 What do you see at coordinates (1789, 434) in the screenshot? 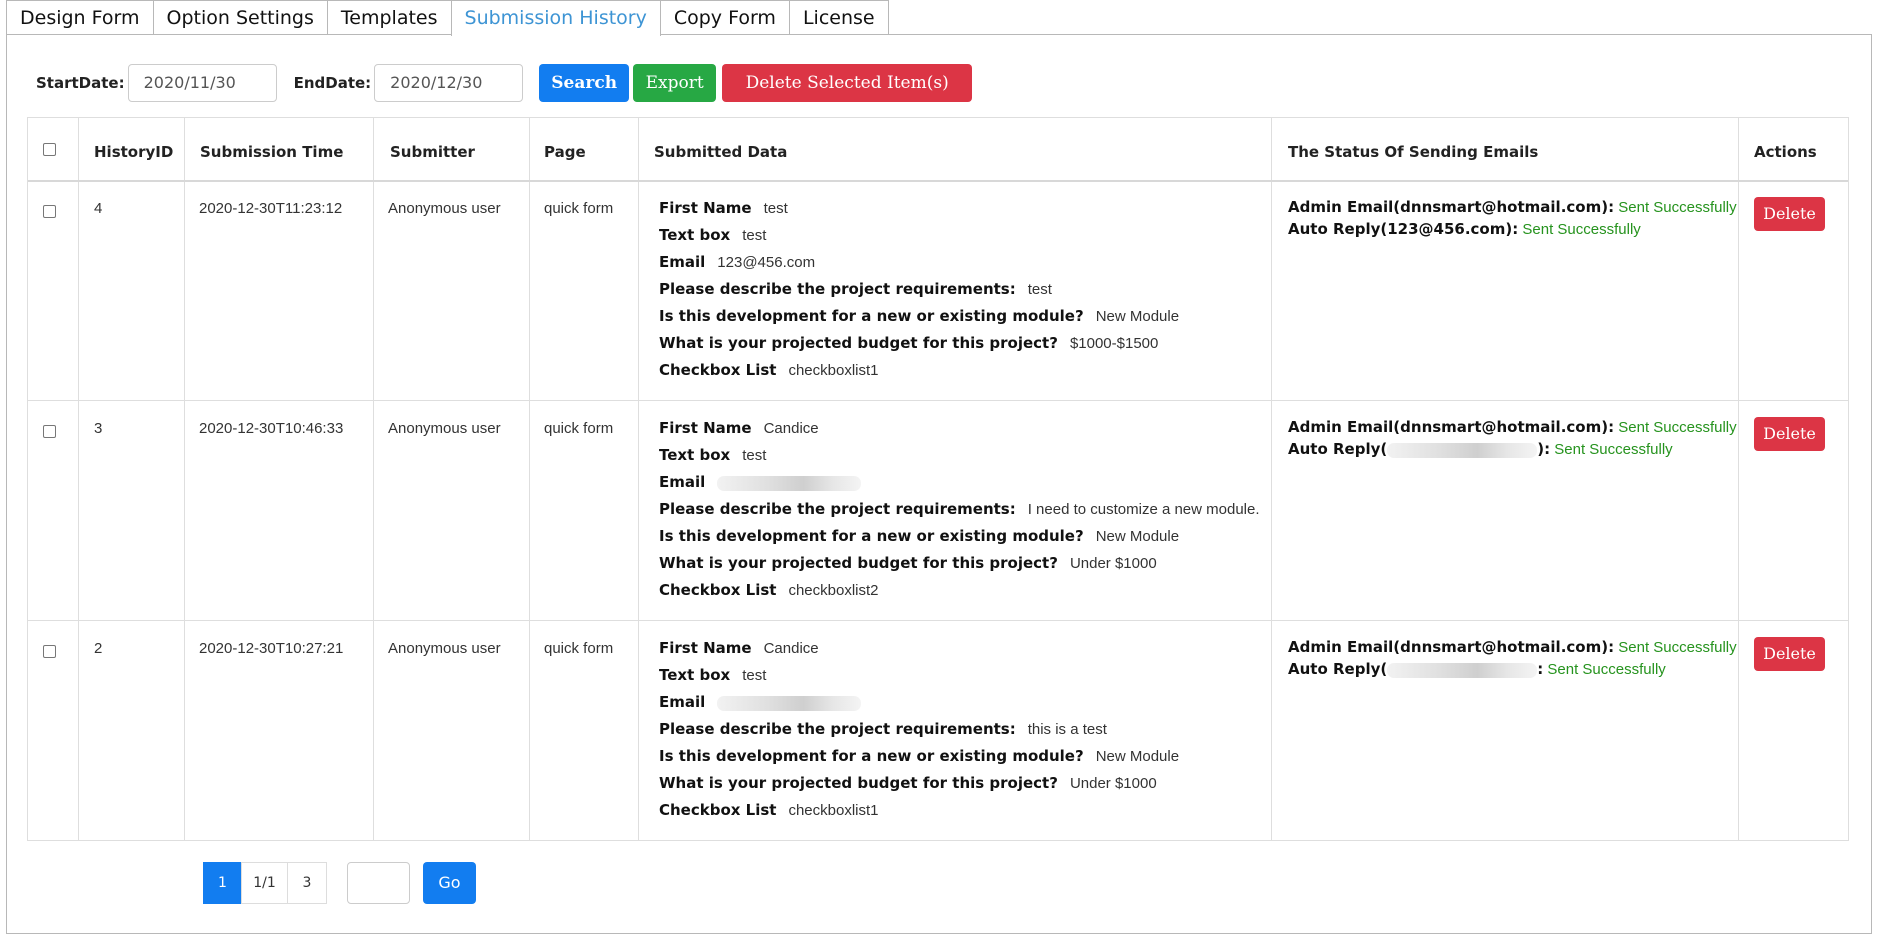
I see `row-3-delete-button: Delete` at bounding box center [1789, 434].